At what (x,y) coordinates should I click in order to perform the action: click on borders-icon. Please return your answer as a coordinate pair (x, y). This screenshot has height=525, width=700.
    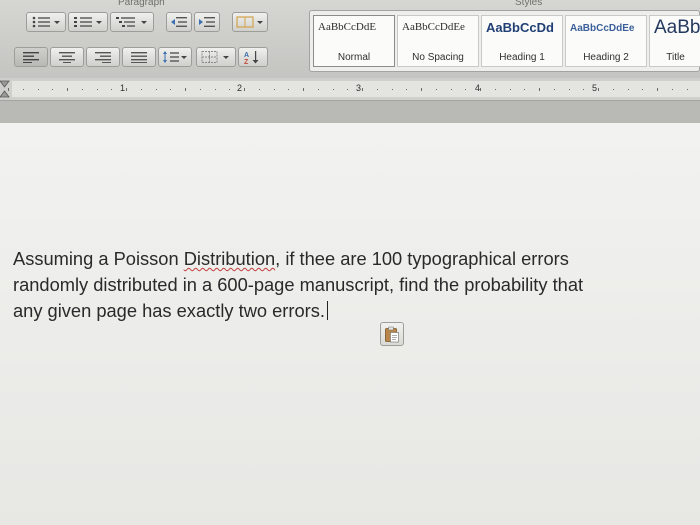
    Looking at the image, I should click on (215, 57).